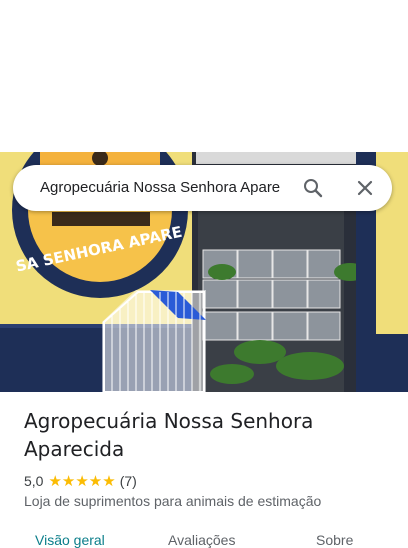 The height and width of the screenshot is (548, 408). What do you see at coordinates (169, 435) in the screenshot?
I see `place-title: Agropecuária Nossa Senhora Aparecida` at bounding box center [169, 435].